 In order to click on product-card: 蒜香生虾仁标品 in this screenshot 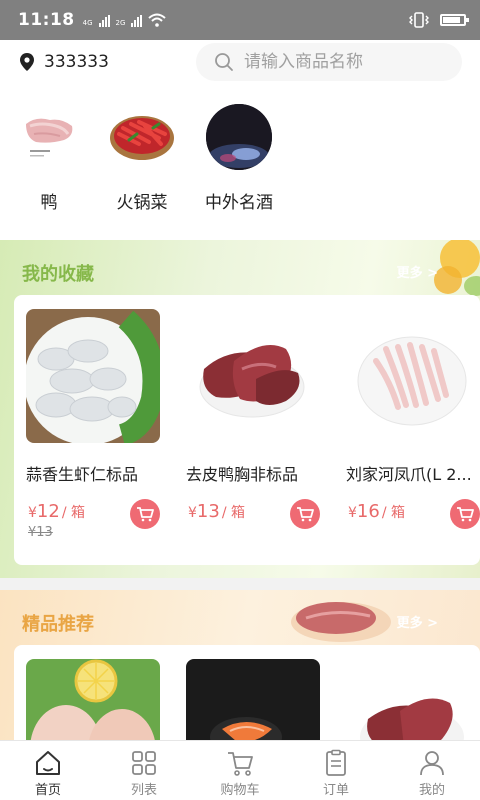, I will do `click(101, 397)`.